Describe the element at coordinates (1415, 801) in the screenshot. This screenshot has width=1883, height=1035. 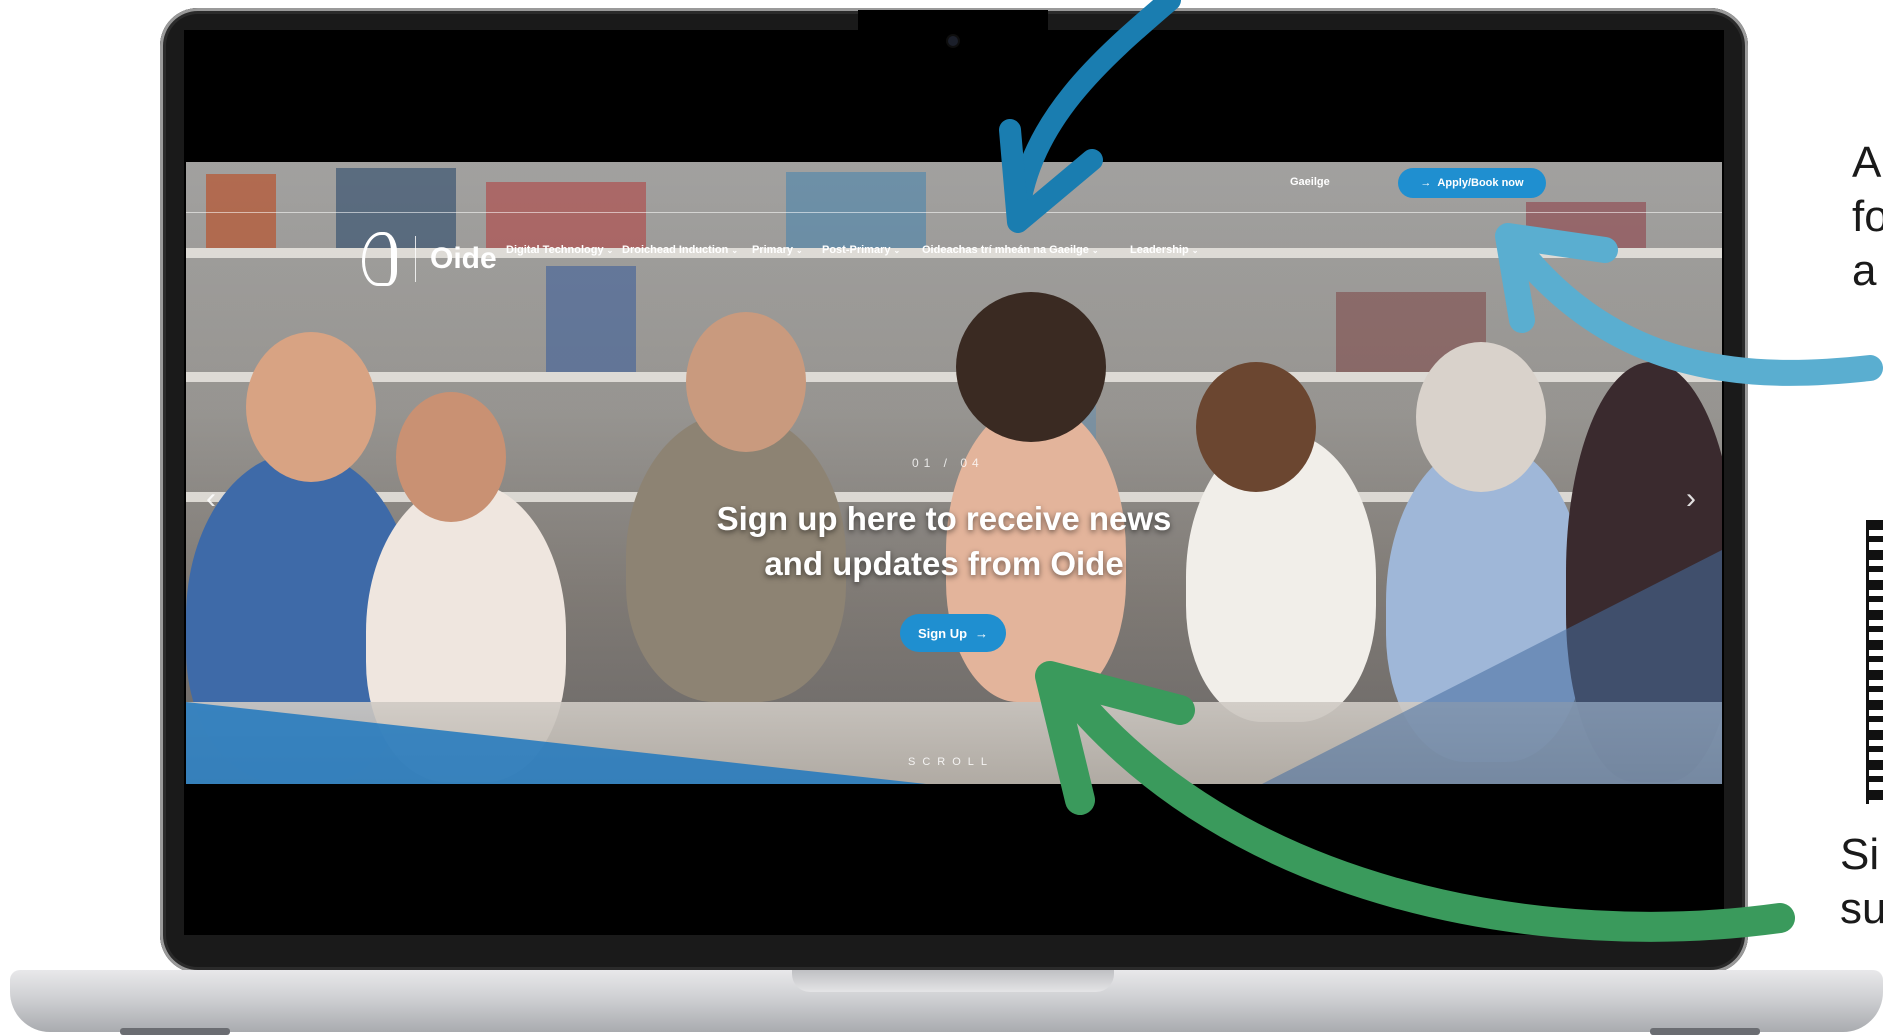
I see `arrow-bottom` at that location.